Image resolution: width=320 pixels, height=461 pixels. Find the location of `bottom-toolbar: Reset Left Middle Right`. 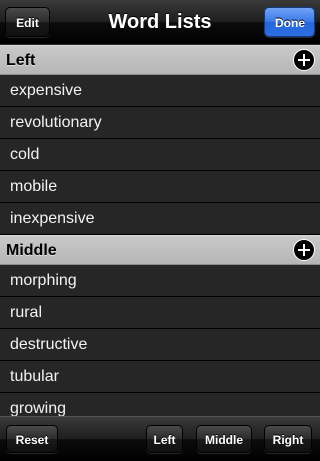

bottom-toolbar: Reset Left Middle Right is located at coordinates (160, 438).